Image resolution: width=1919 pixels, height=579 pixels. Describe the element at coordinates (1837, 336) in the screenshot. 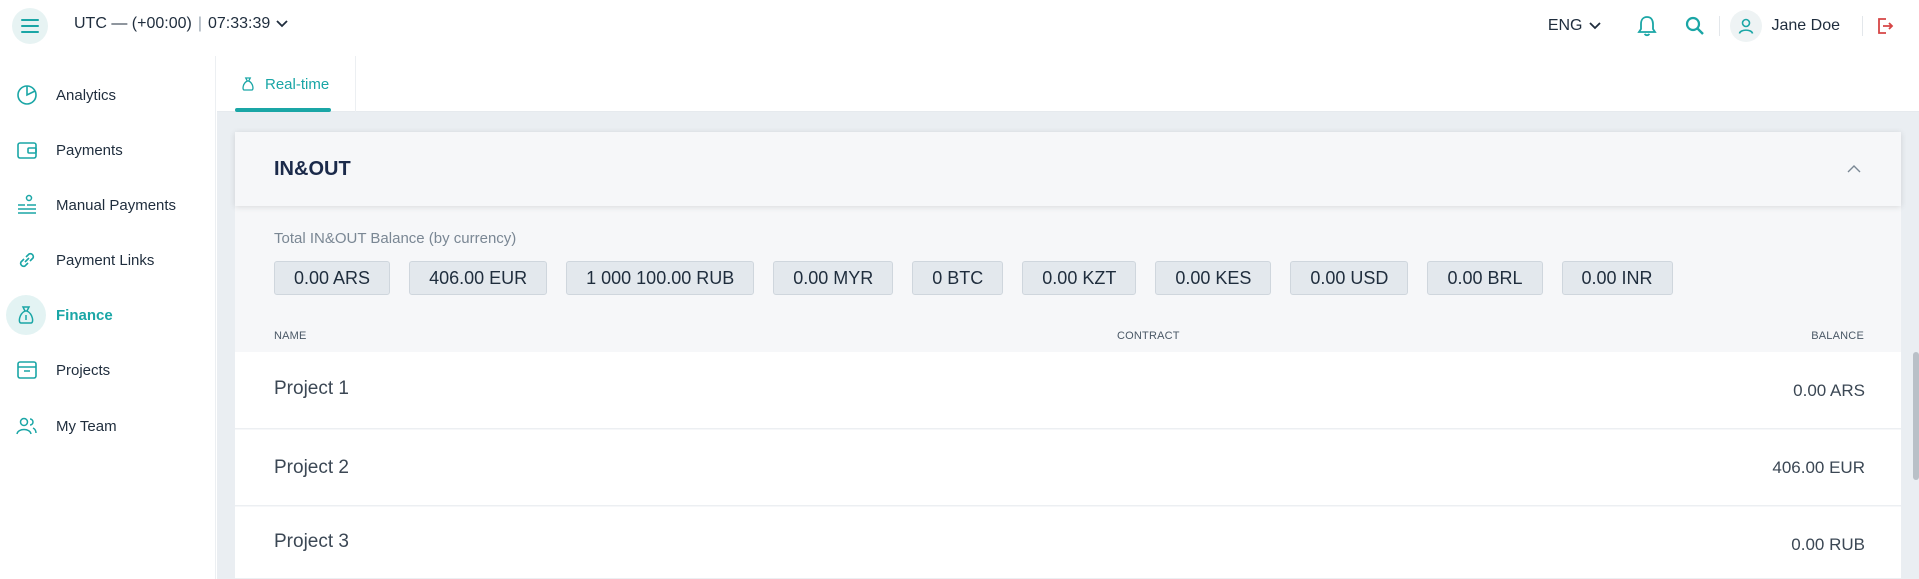

I see `column-header-balance: BALANCE` at that location.